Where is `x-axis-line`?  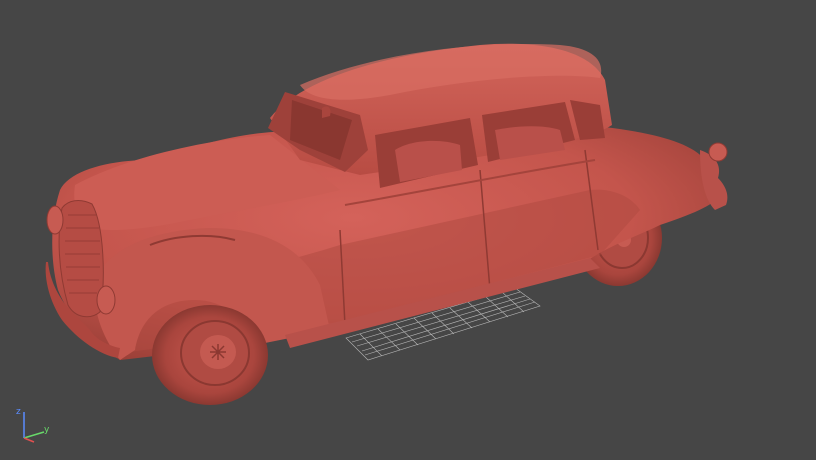
x-axis-line is located at coordinates (29, 440).